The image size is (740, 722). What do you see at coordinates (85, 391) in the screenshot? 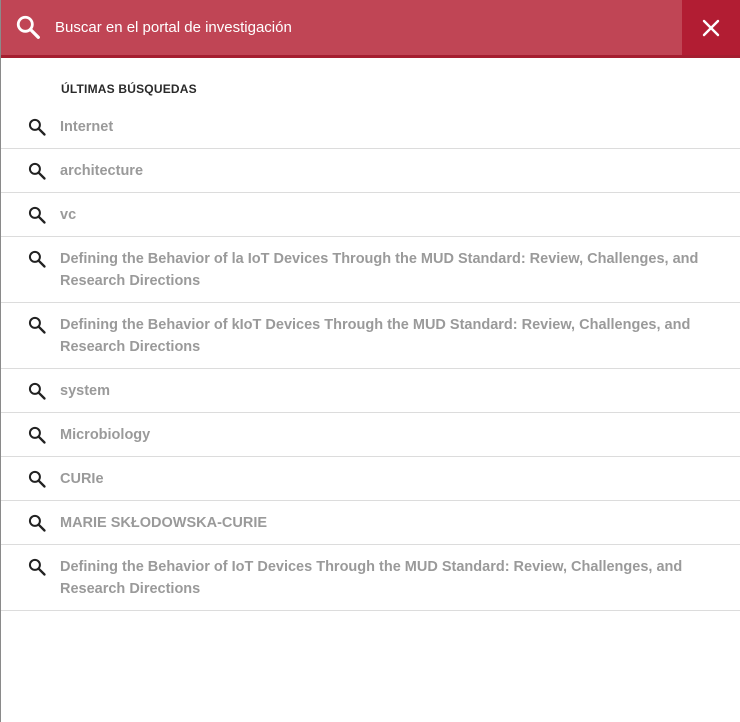
I see `recent-search-label: system` at bounding box center [85, 391].